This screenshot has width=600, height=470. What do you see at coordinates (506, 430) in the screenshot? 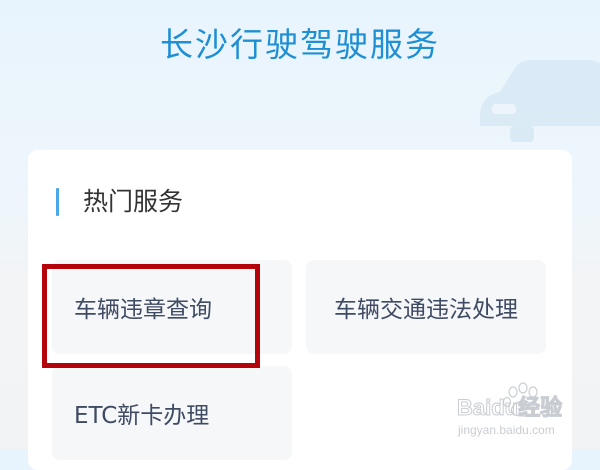
I see `watermark-url: jingyan.baidu.com` at bounding box center [506, 430].